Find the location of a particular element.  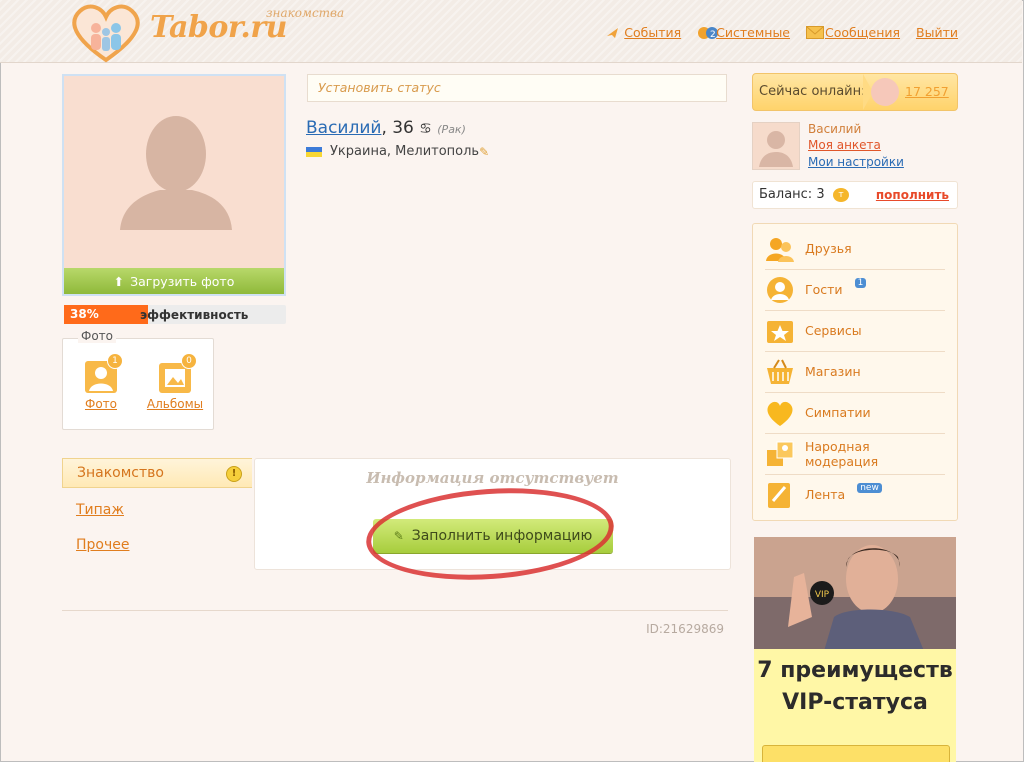

avatar-photo: ⬆ Загрузить фото is located at coordinates (174, 185).